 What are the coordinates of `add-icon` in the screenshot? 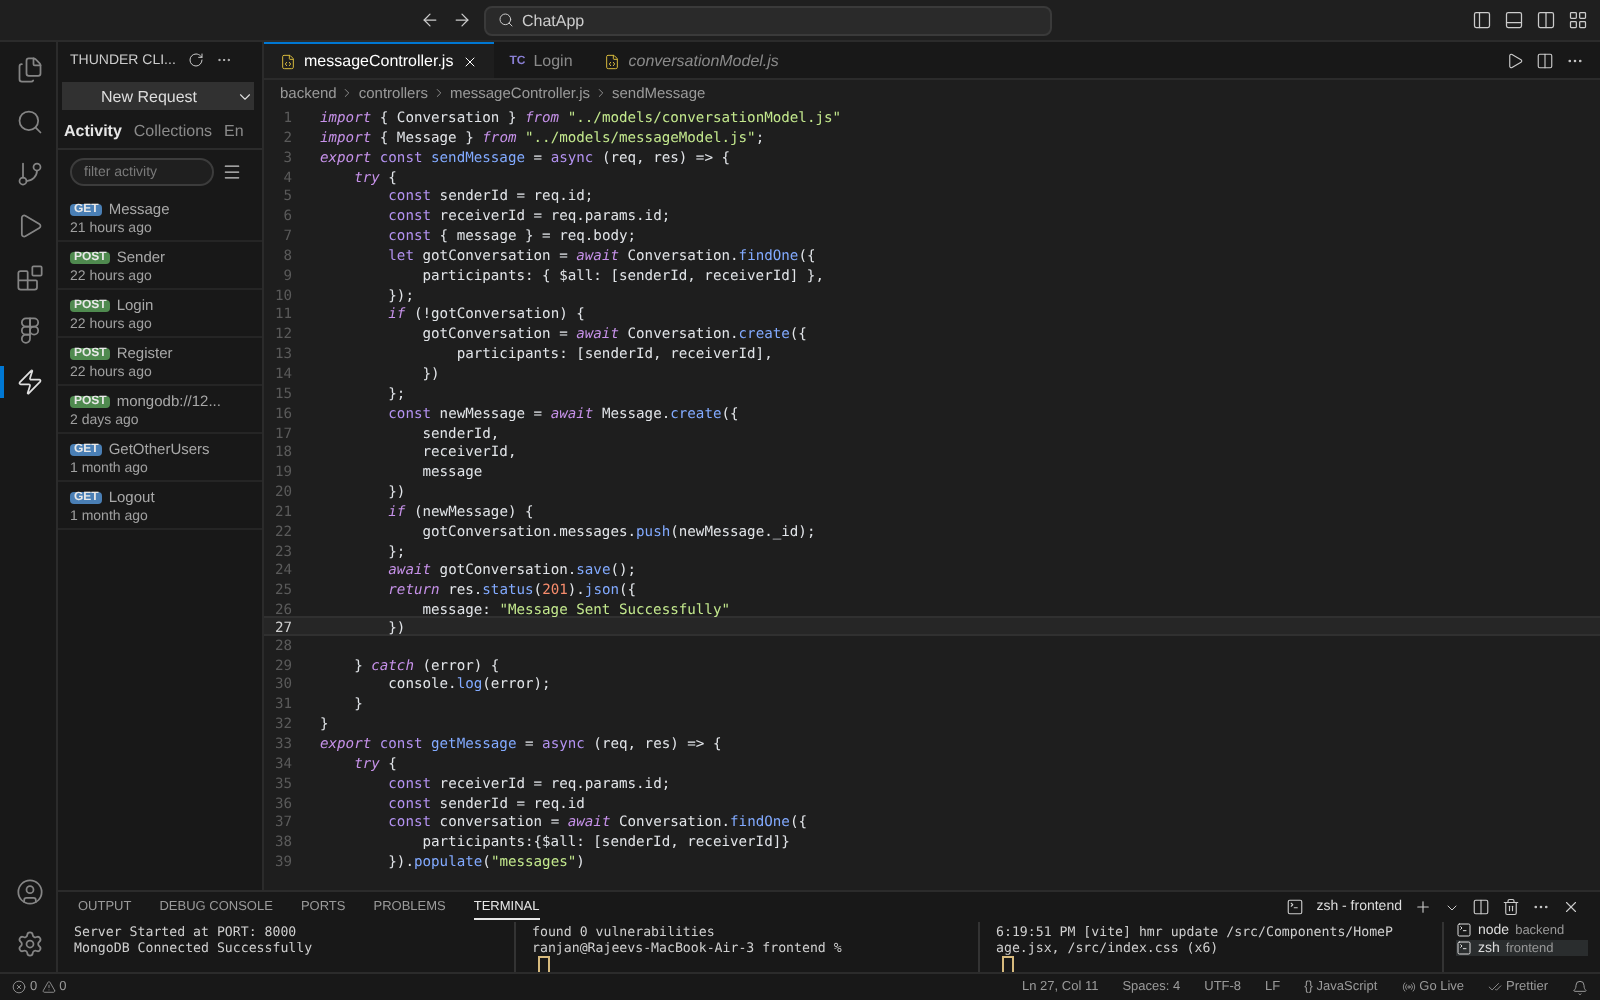 It's located at (1423, 907).